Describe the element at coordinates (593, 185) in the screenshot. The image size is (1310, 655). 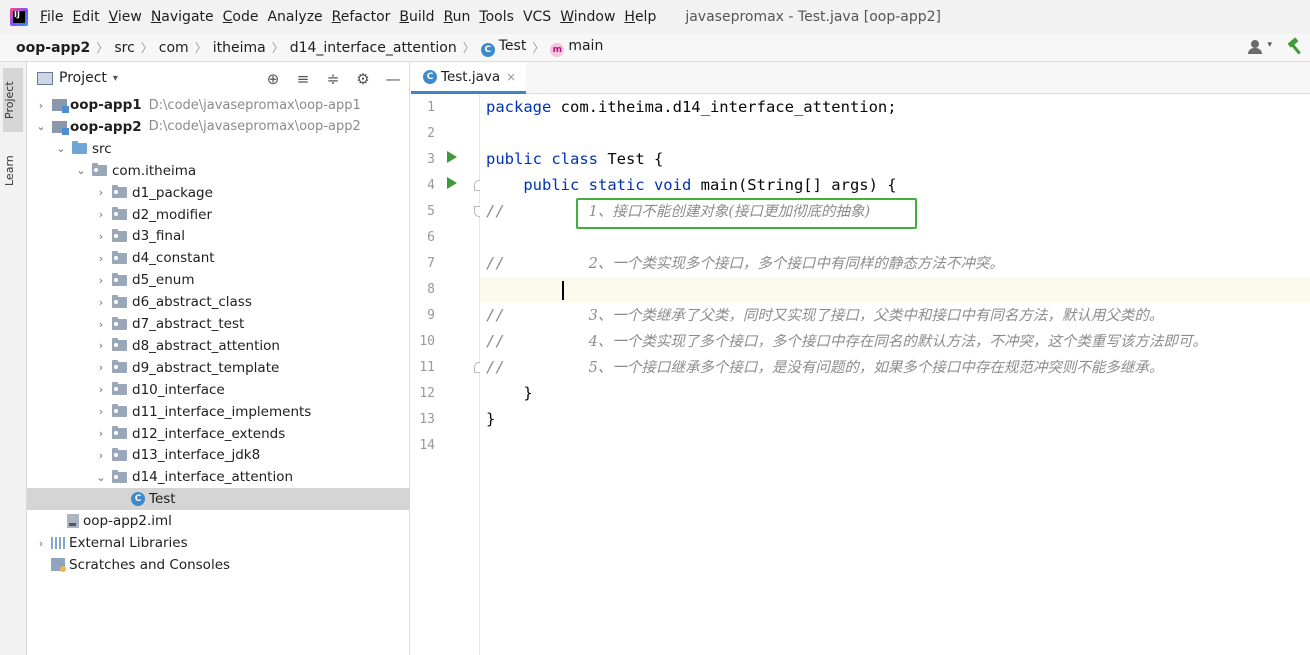
I see `code-token: public static void` at that location.